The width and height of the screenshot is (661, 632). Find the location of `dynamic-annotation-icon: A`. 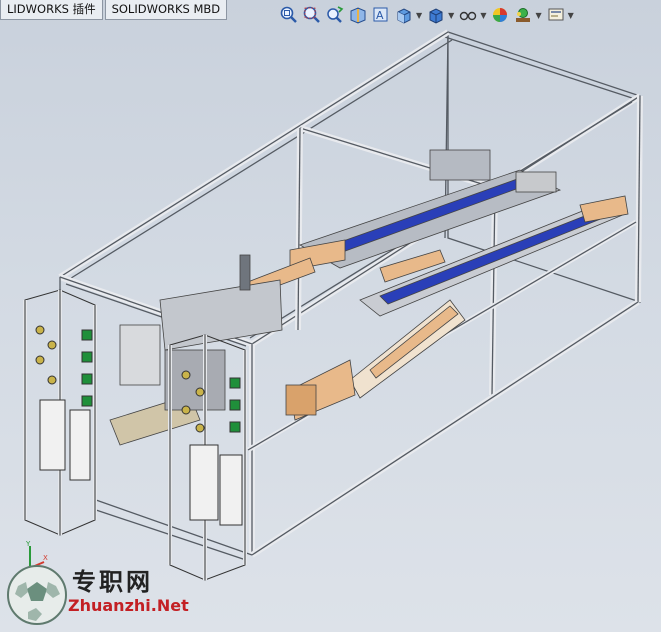

dynamic-annotation-icon: A is located at coordinates (381, 15).